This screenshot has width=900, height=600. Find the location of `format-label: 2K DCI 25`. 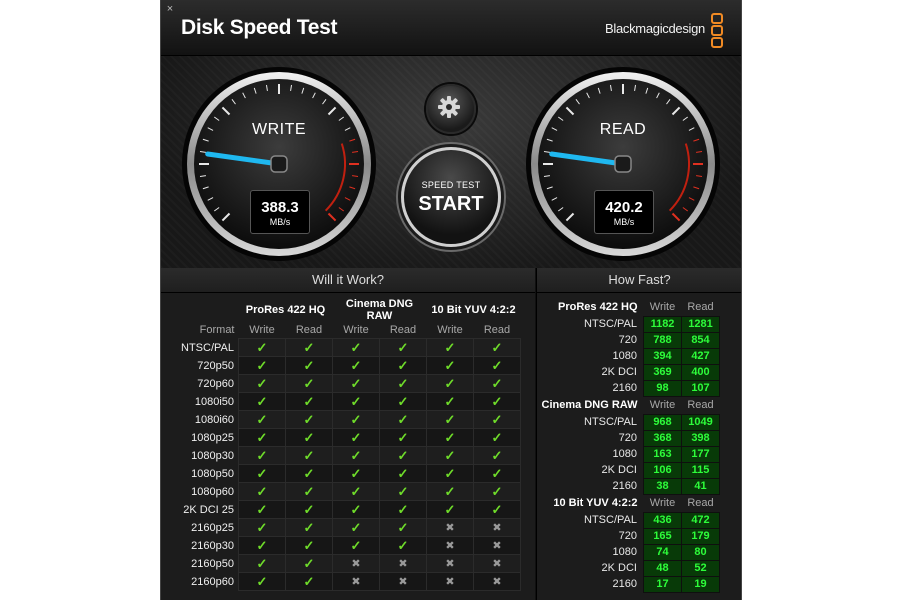

format-label: 2K DCI 25 is located at coordinates (208, 509).